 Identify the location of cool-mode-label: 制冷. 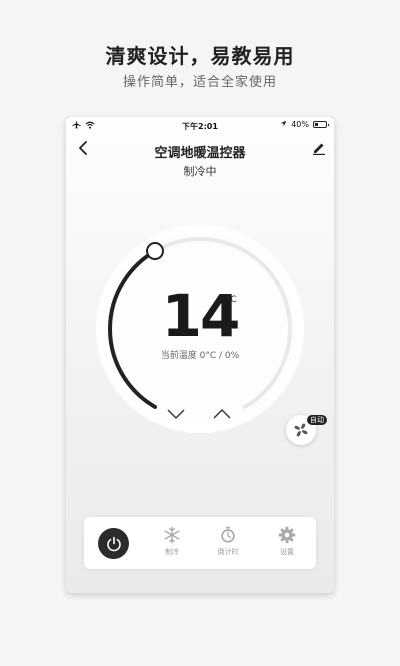
(172, 552).